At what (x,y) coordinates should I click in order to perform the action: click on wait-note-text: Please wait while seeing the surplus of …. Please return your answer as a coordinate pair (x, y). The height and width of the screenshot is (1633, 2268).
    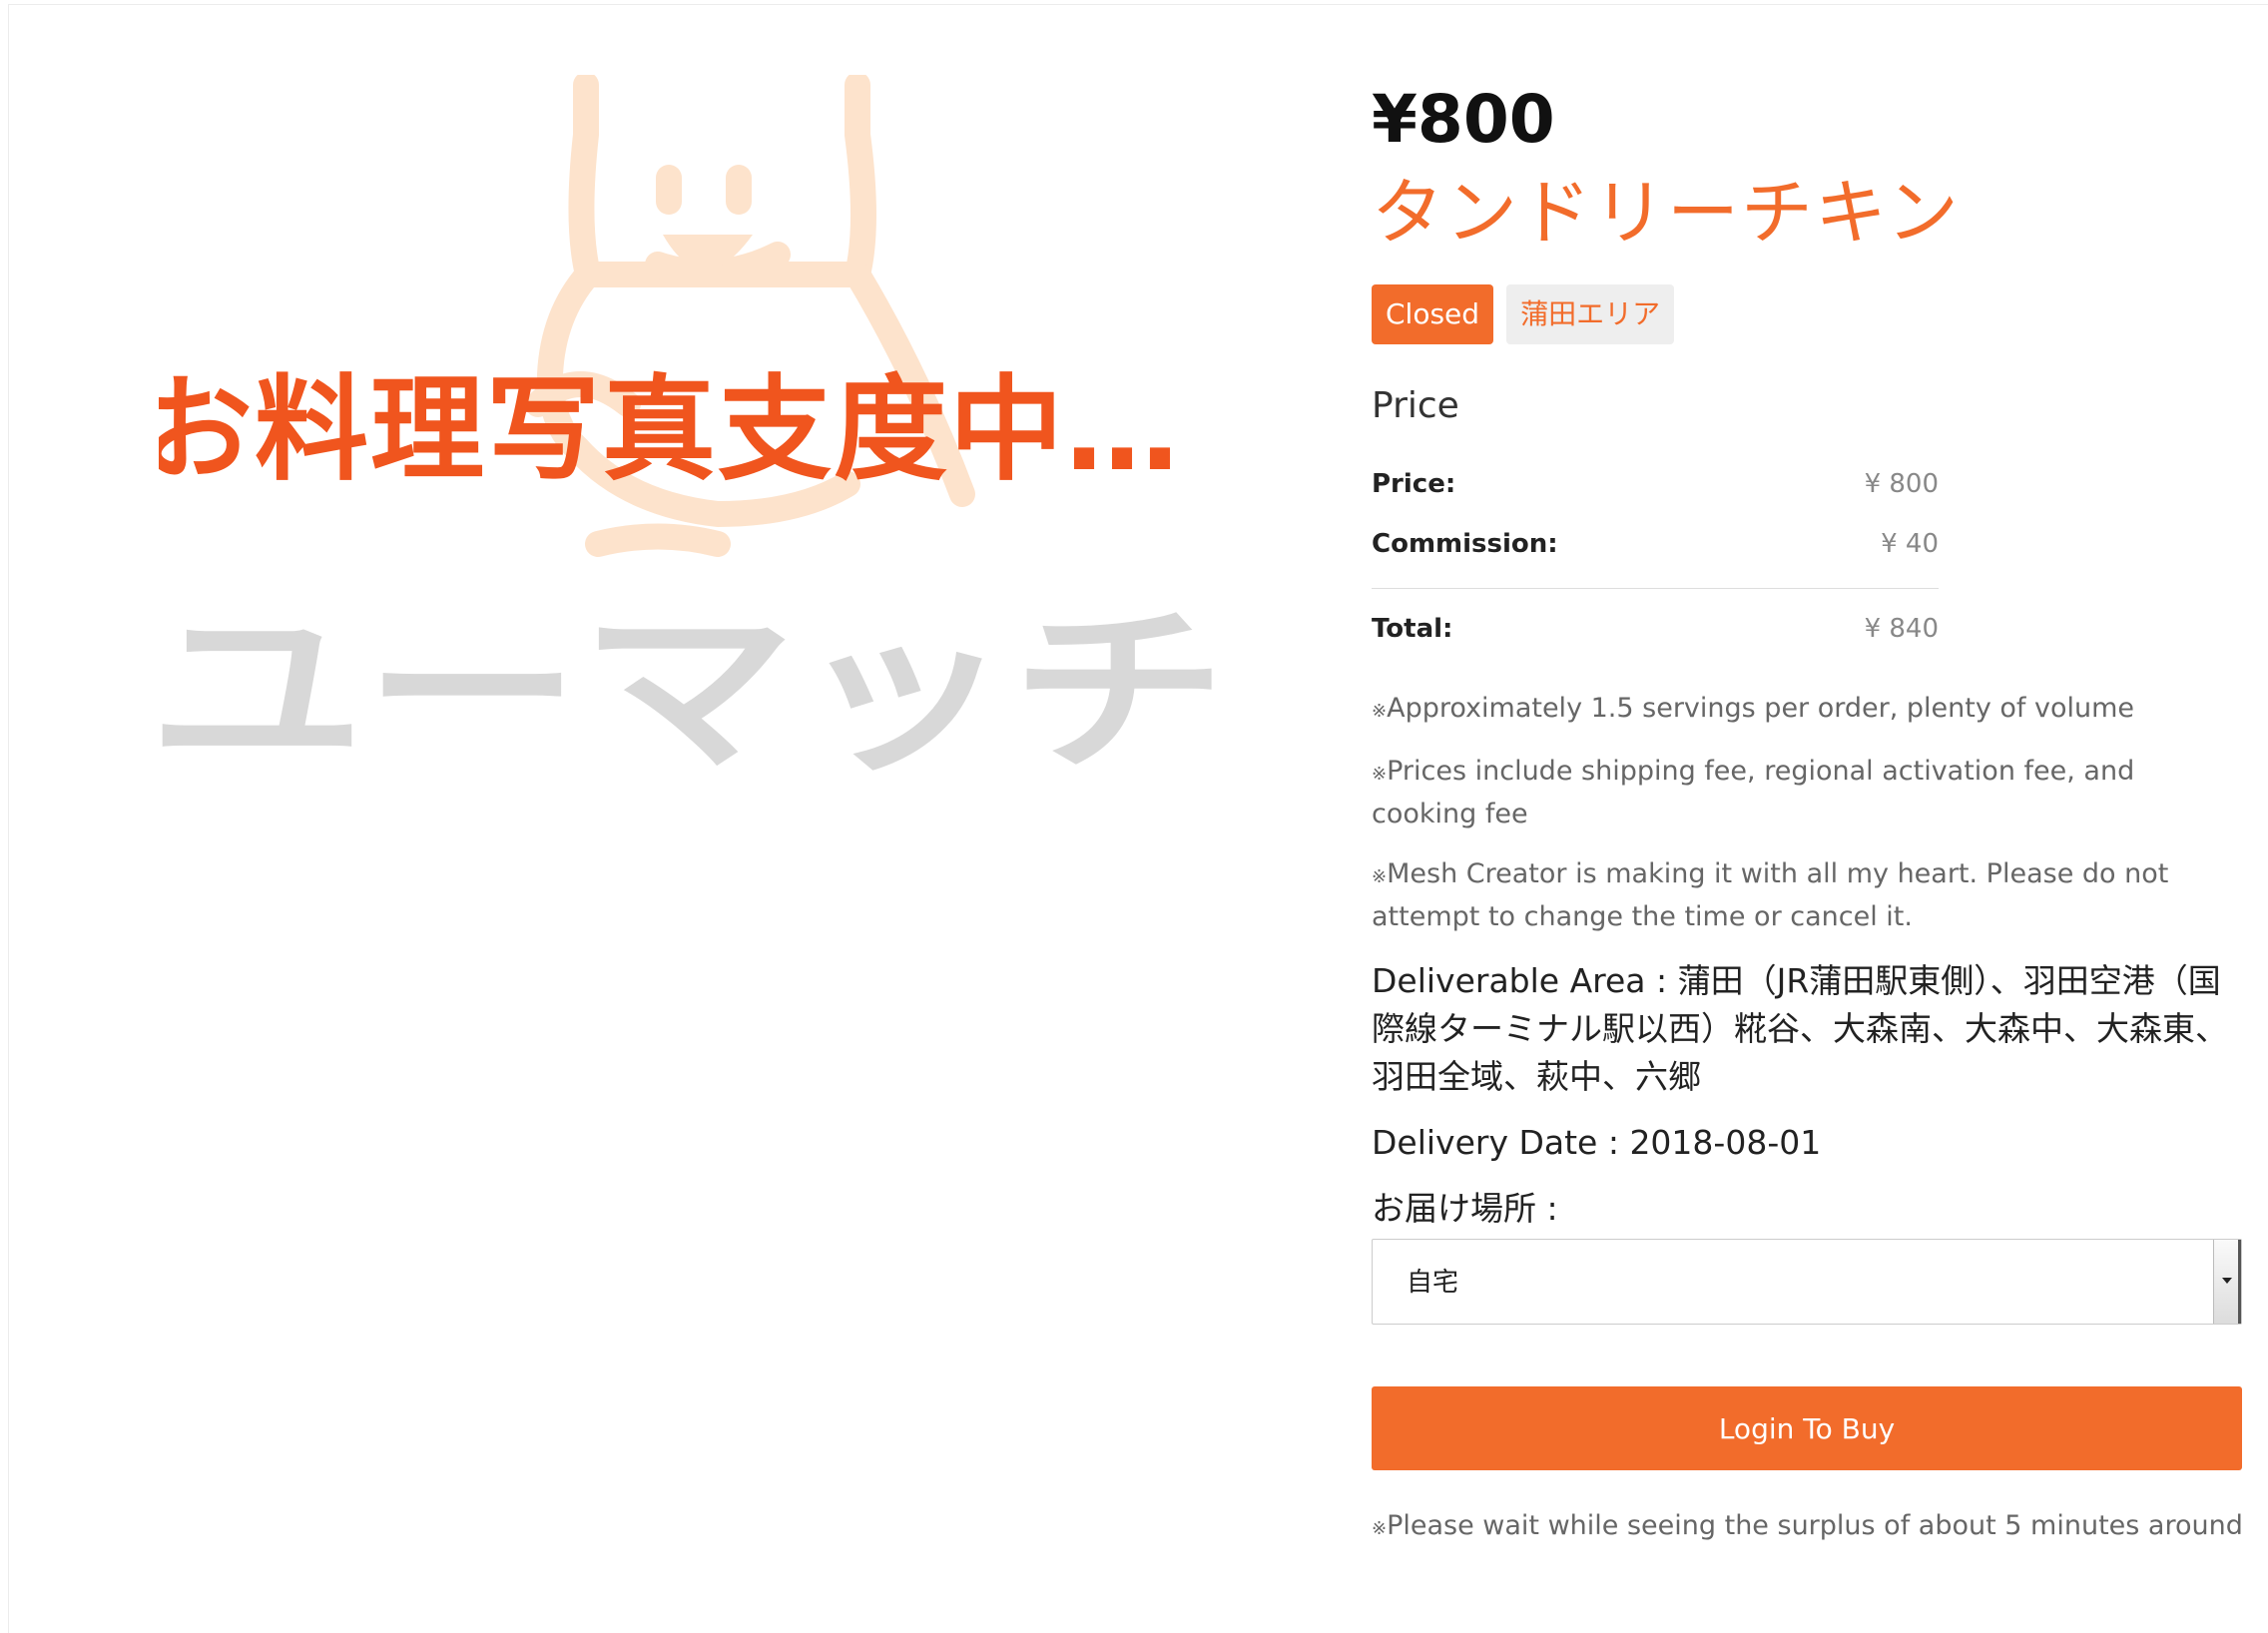
    Looking at the image, I should click on (1815, 1525).